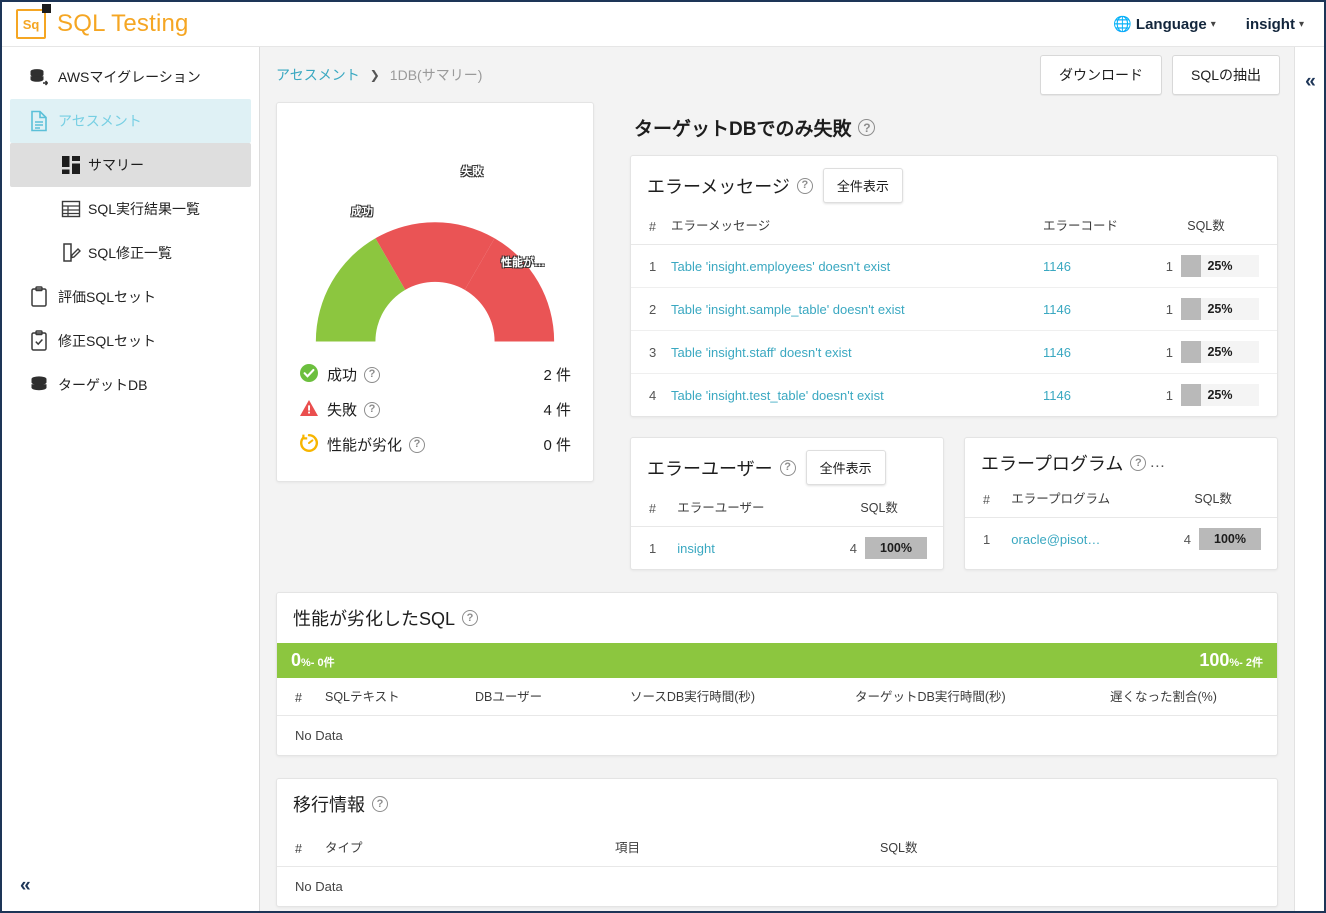 Image resolution: width=1326 pixels, height=913 pixels. I want to click on sidebar-item-assessment: アセスメント, so click(130, 121).